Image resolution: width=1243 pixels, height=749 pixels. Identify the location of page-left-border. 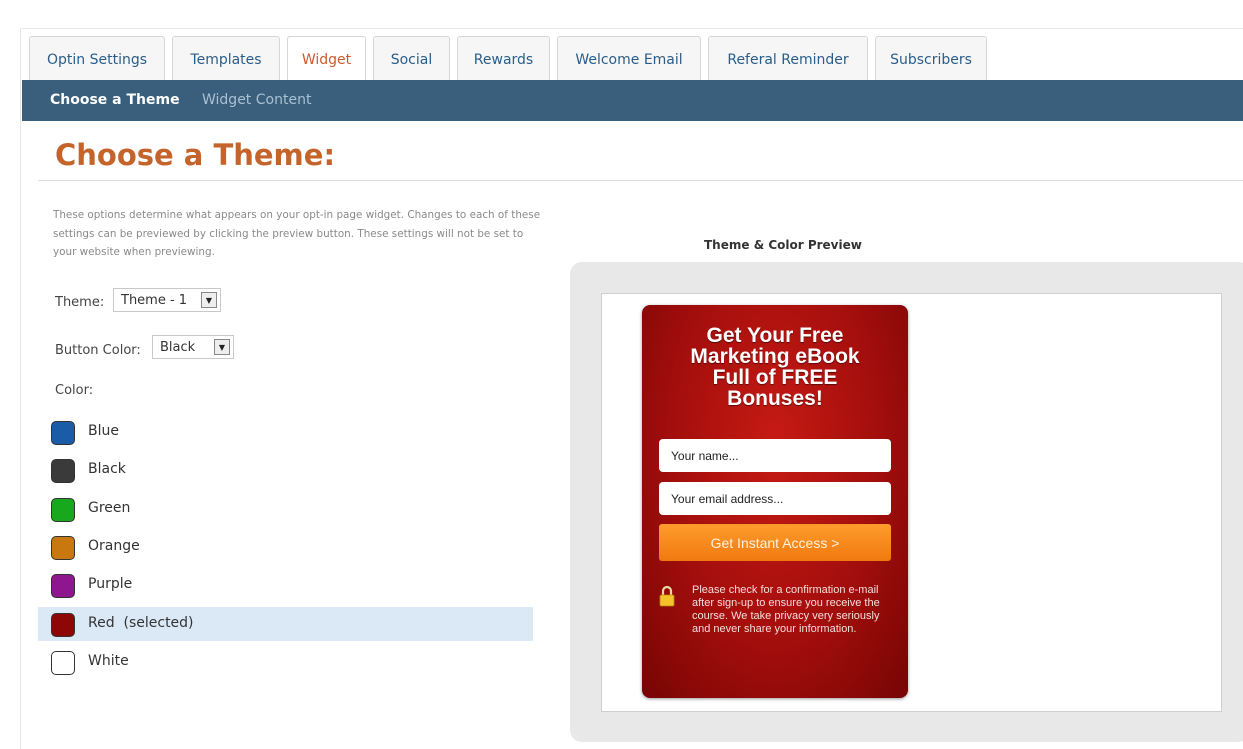
(20, 388).